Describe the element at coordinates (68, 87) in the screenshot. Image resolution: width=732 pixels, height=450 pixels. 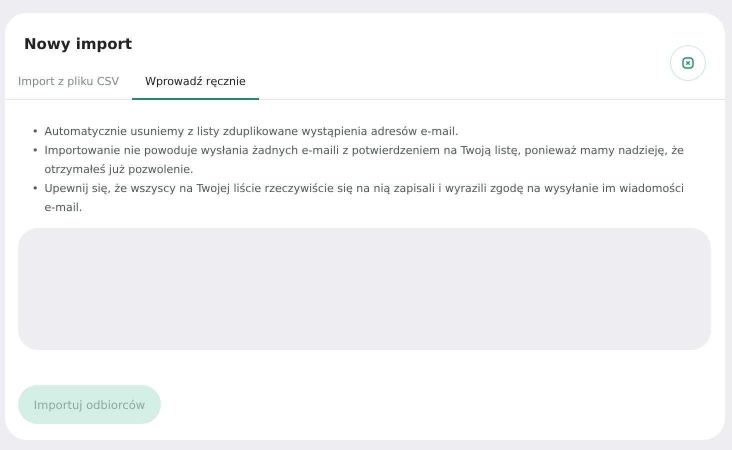
I see `tab: Import z pliku CSV` at that location.